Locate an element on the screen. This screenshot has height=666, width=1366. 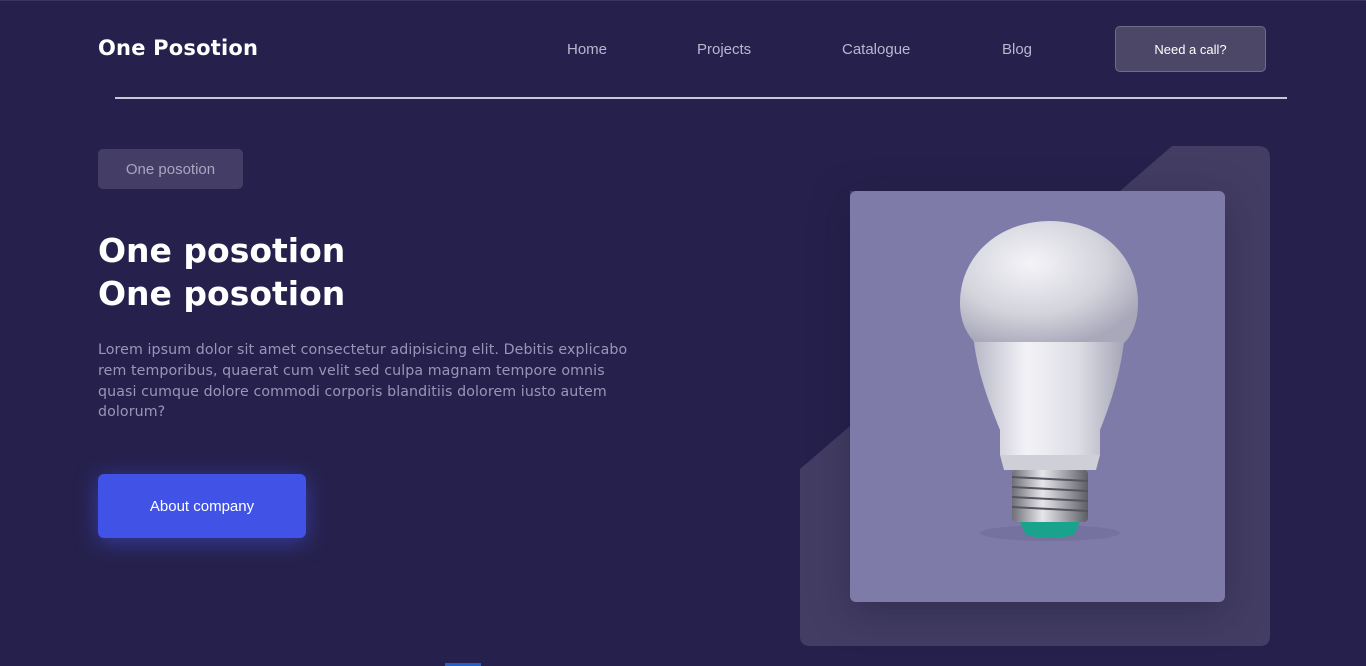
nav-catalogue: Catalogue is located at coordinates (876, 49).